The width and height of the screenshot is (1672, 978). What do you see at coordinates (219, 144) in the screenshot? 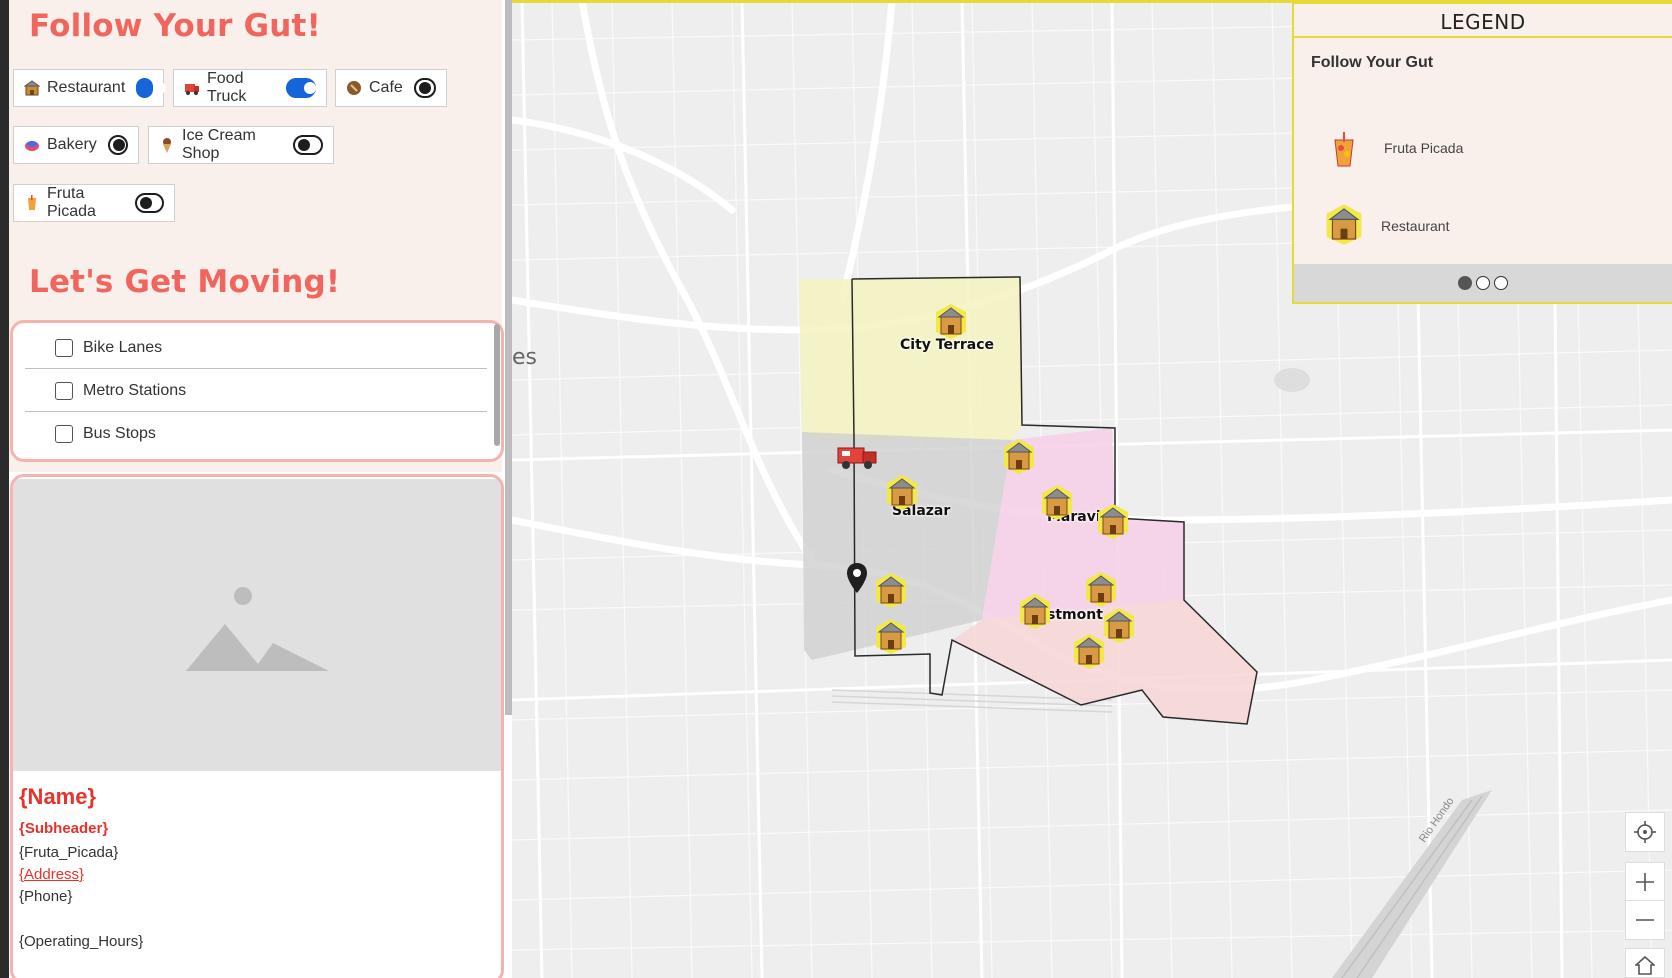
I see `filter-ice-cream-shop-label: Ice Cream Shop` at bounding box center [219, 144].